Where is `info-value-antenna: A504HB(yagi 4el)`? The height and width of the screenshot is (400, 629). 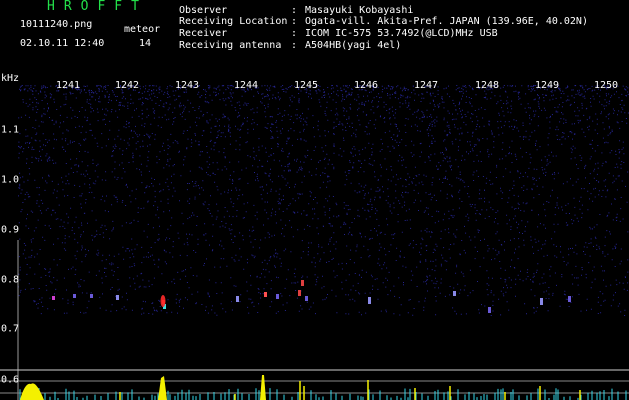
info-value-antenna: A504HB(yagi 4el) is located at coordinates (353, 45).